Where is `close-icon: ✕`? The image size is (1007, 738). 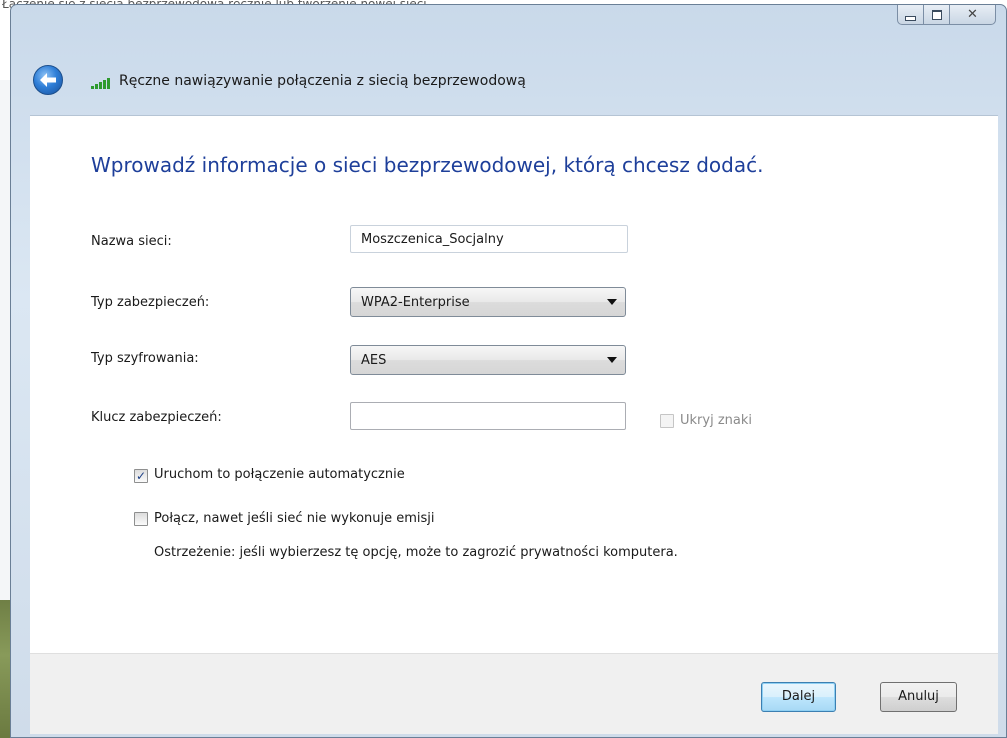 close-icon: ✕ is located at coordinates (972, 14).